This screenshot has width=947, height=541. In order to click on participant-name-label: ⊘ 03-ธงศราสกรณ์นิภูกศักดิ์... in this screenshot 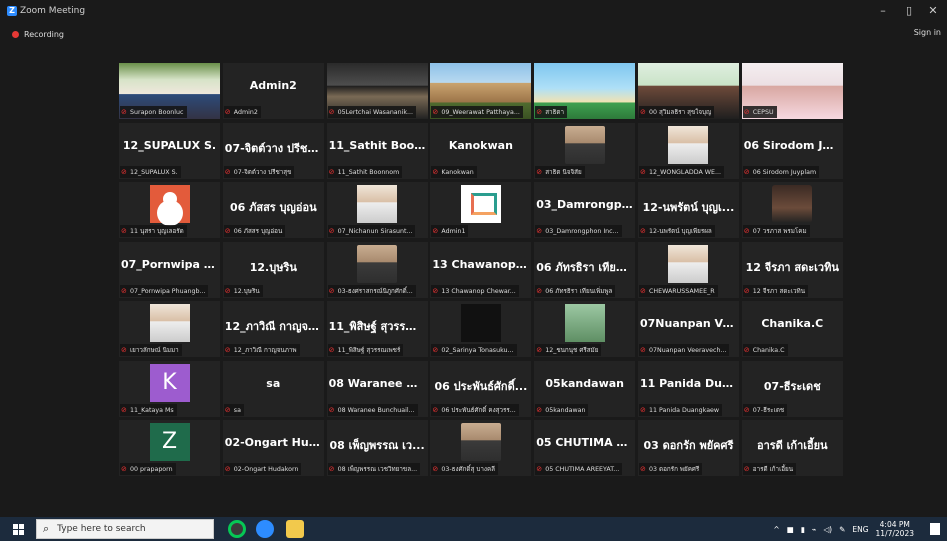, I will do `click(371, 290)`.